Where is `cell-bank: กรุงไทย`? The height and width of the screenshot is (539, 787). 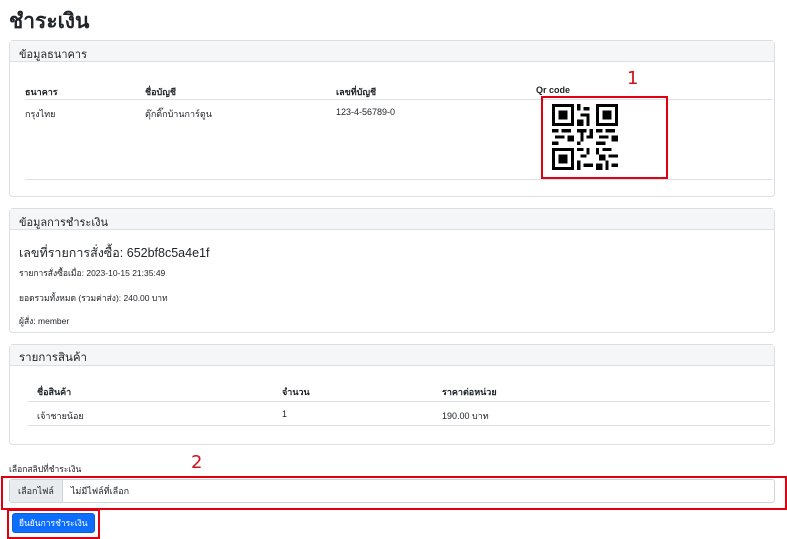 cell-bank: กรุงไทย is located at coordinates (40, 114).